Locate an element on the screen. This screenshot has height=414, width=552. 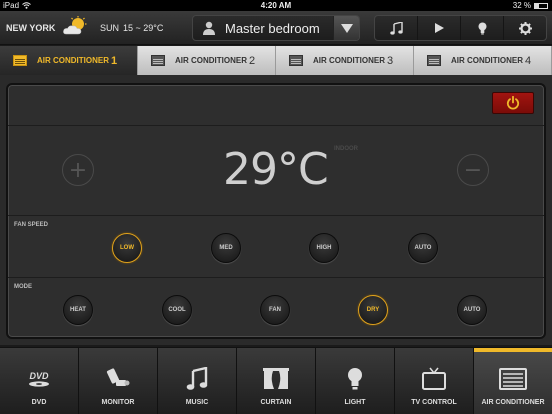
light-icon is located at coordinates (355, 379).